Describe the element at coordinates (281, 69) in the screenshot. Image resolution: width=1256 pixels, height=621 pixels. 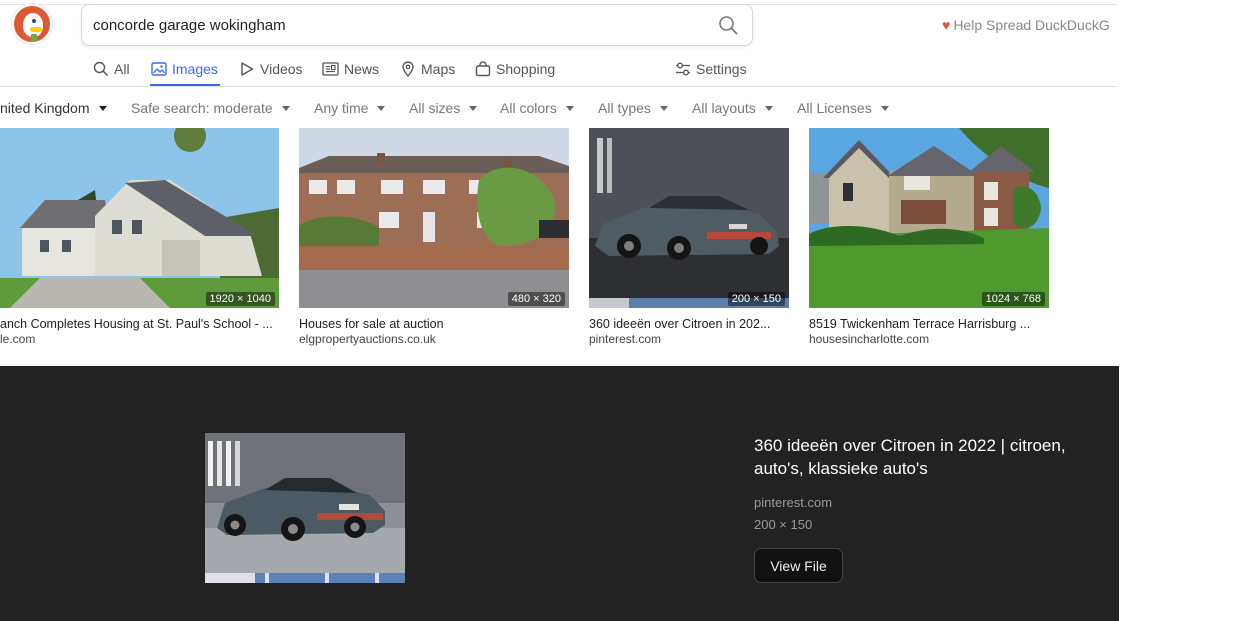
I see `tab-label: Videos` at that location.